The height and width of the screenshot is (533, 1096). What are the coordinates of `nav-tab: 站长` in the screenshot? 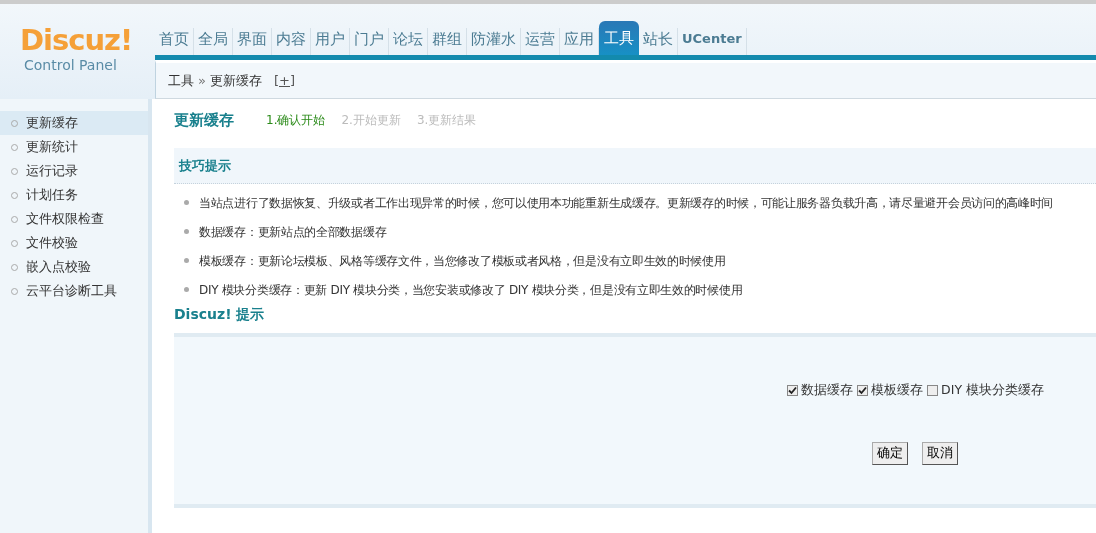 It's located at (658, 41).